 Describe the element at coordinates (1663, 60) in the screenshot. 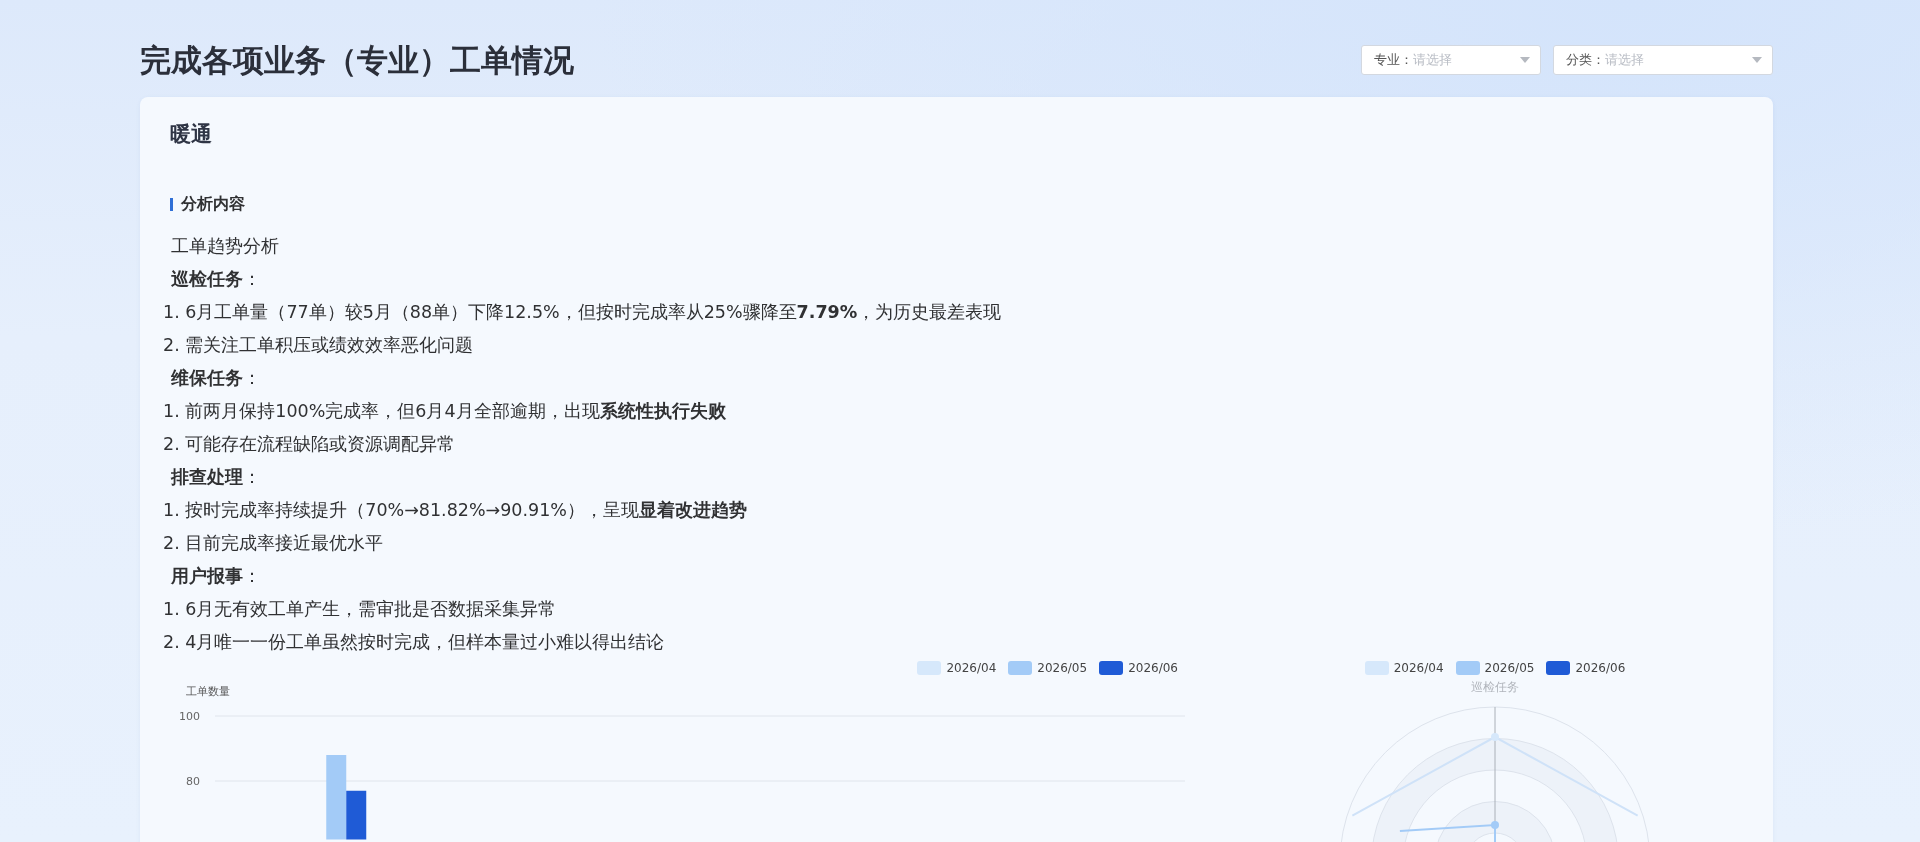

I see `select-field: 分类：请选择` at that location.